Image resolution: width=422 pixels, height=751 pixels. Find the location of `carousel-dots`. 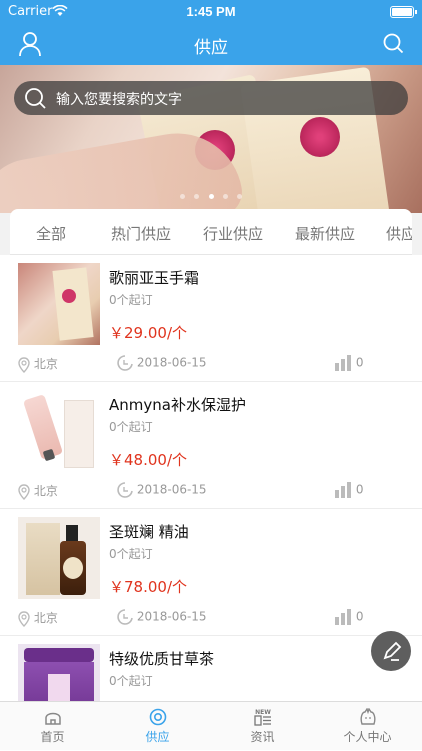

carousel-dots is located at coordinates (211, 193).